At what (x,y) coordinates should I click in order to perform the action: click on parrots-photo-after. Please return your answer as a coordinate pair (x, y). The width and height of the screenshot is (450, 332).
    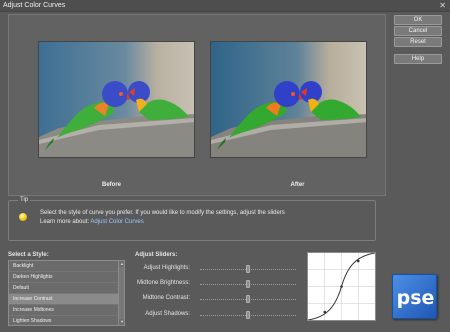
    Looking at the image, I should click on (288, 99).